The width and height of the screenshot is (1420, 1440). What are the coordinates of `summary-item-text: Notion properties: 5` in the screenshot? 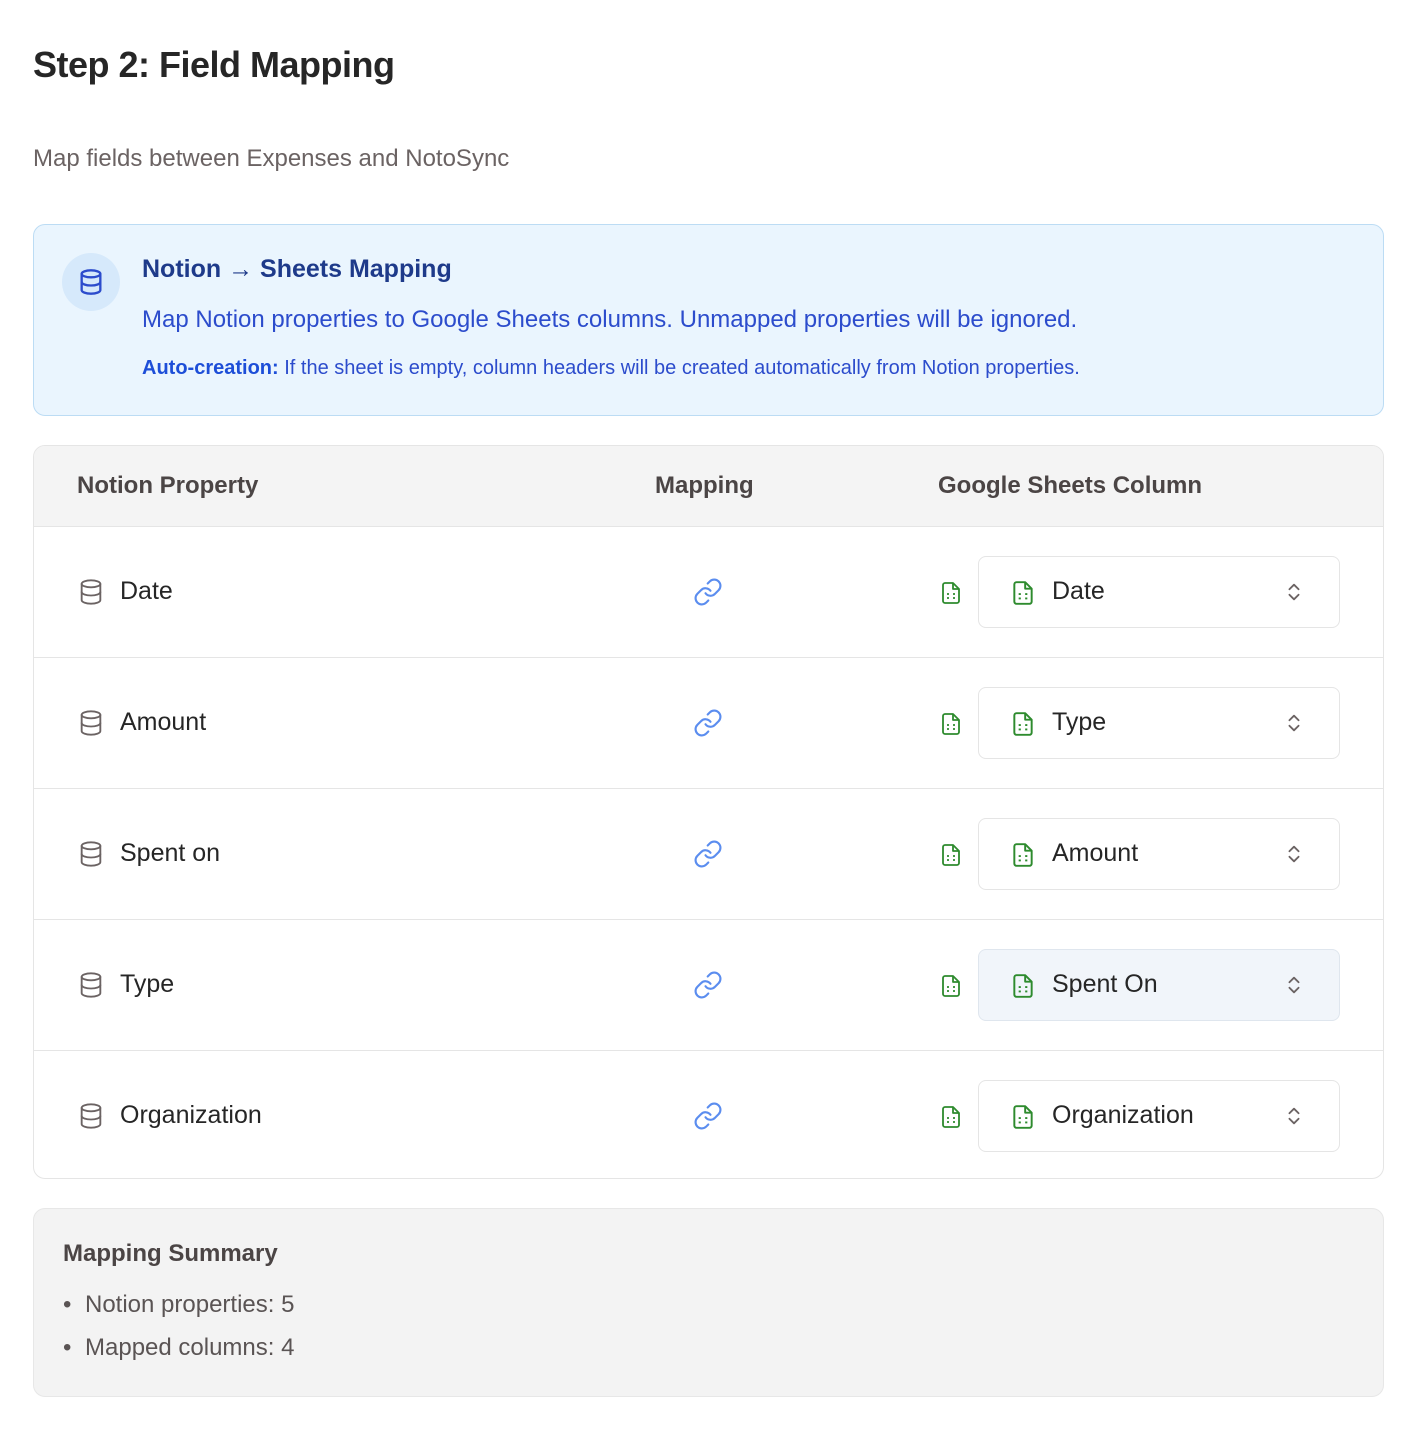 It's located at (190, 1304).